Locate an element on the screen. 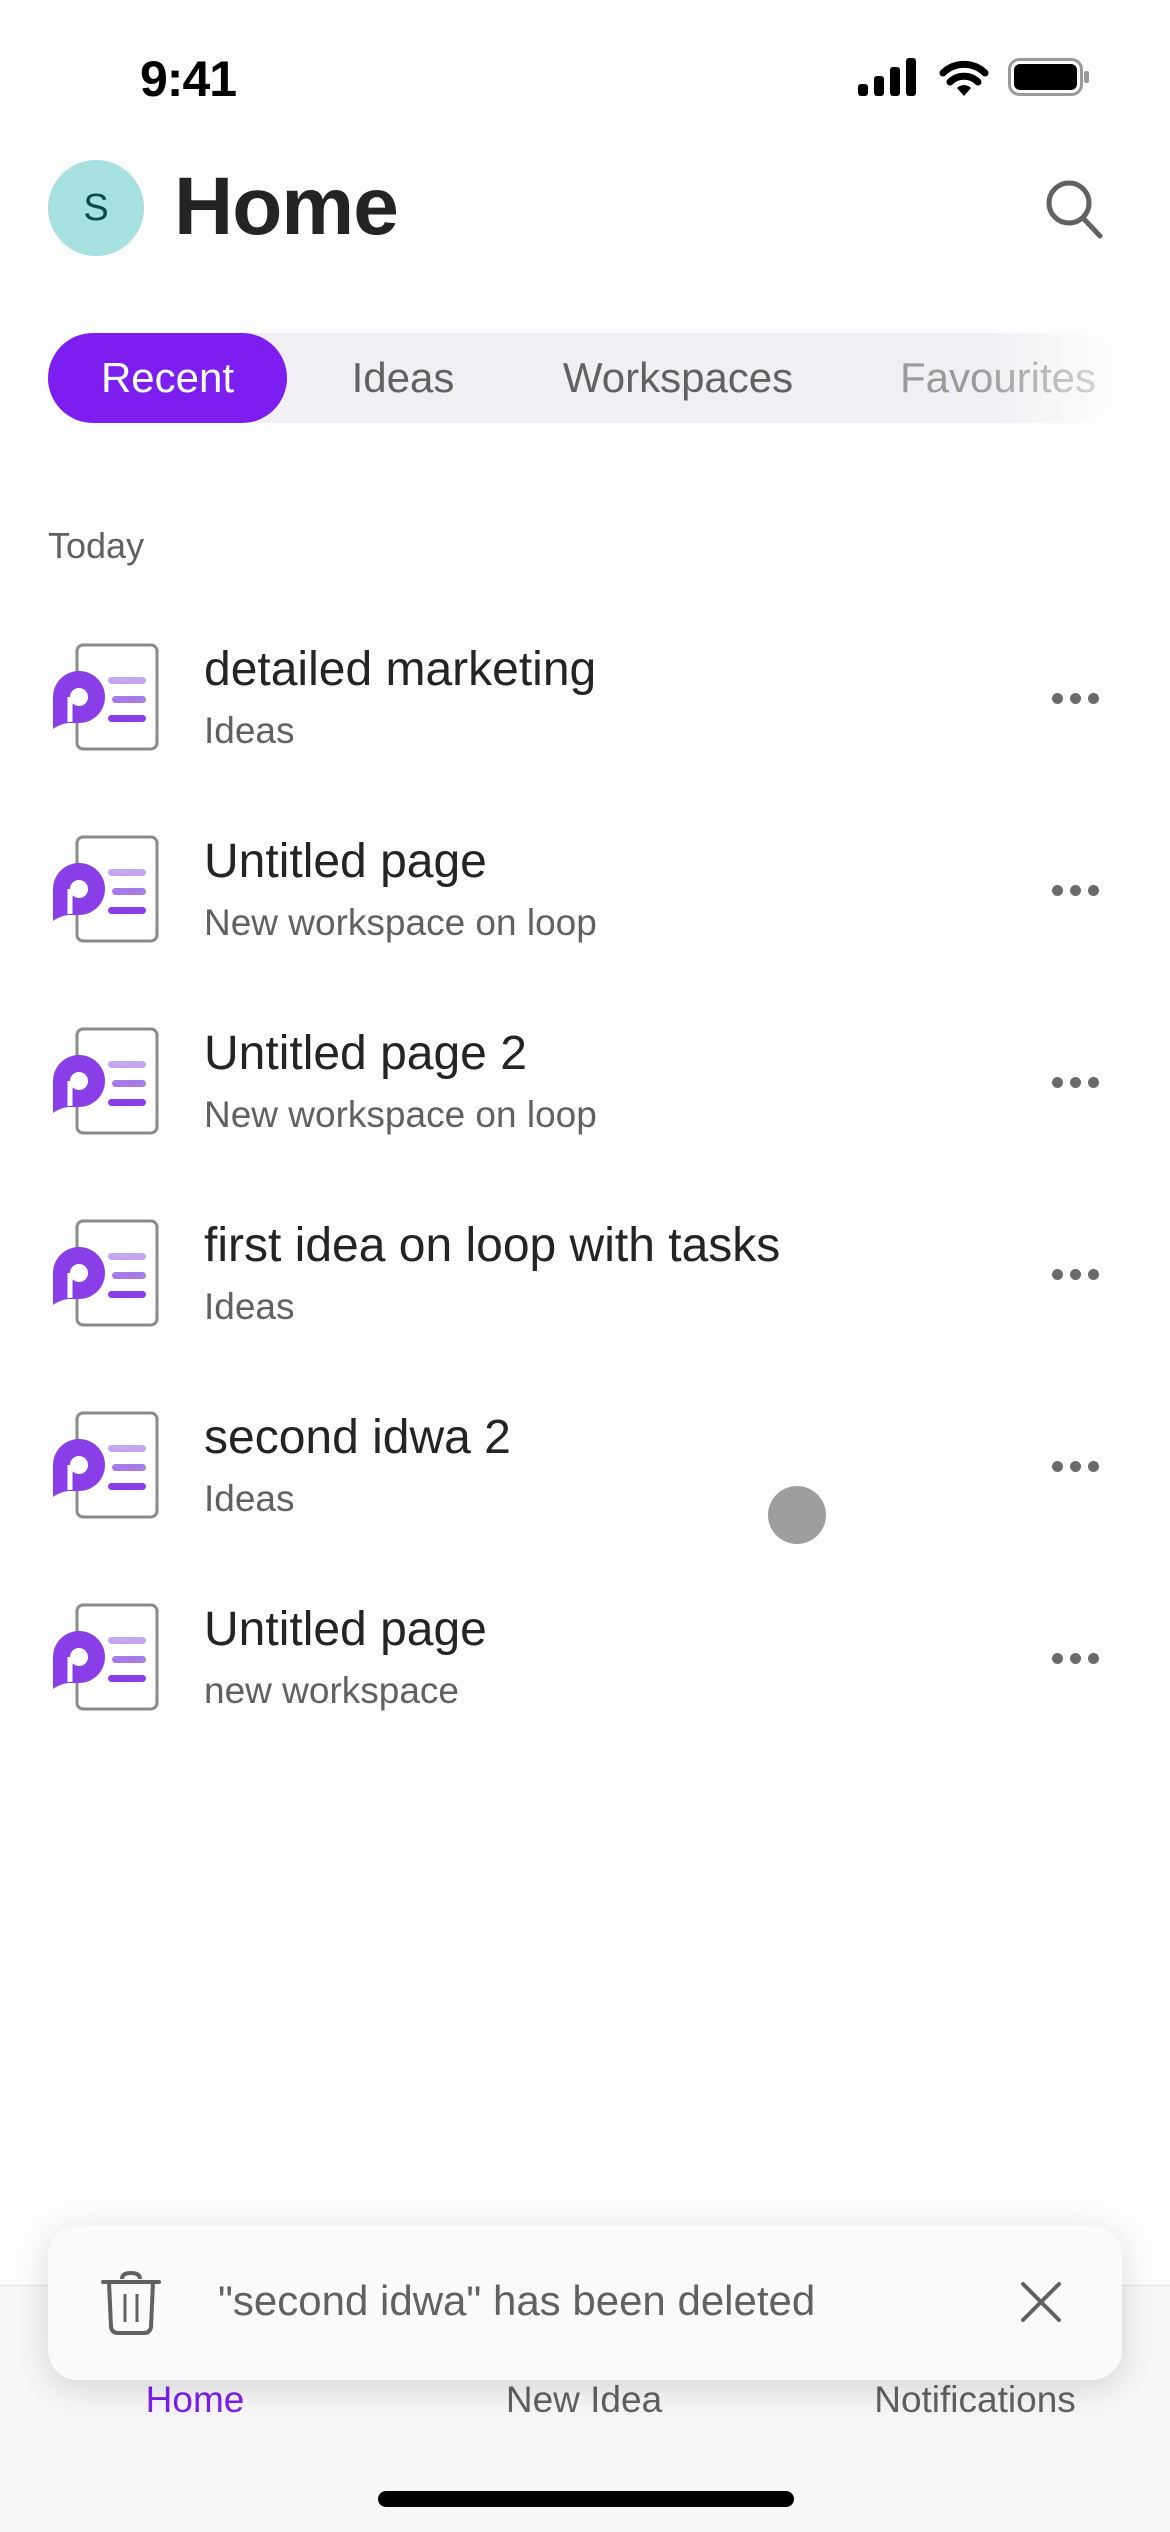  tab-ideas: Ideas is located at coordinates (403, 378).